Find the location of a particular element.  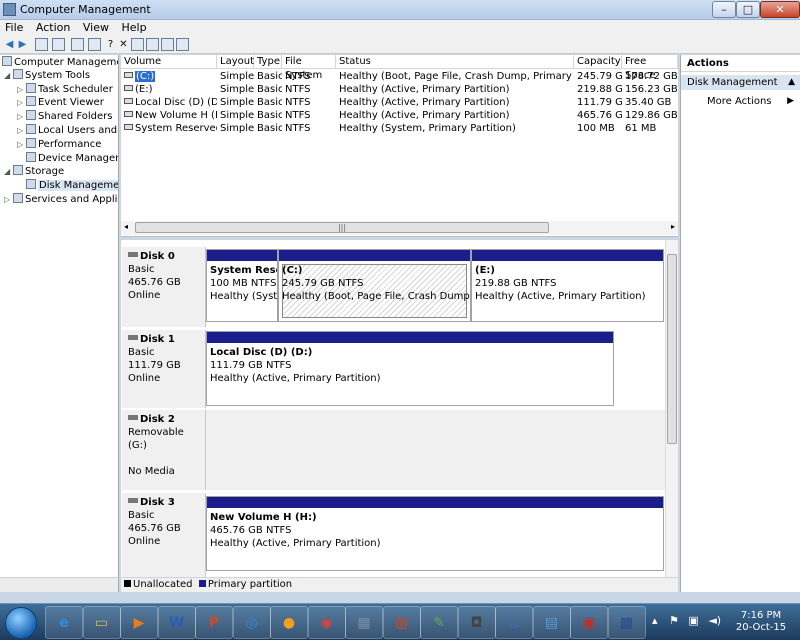

properties-icon is located at coordinates (94, 44).